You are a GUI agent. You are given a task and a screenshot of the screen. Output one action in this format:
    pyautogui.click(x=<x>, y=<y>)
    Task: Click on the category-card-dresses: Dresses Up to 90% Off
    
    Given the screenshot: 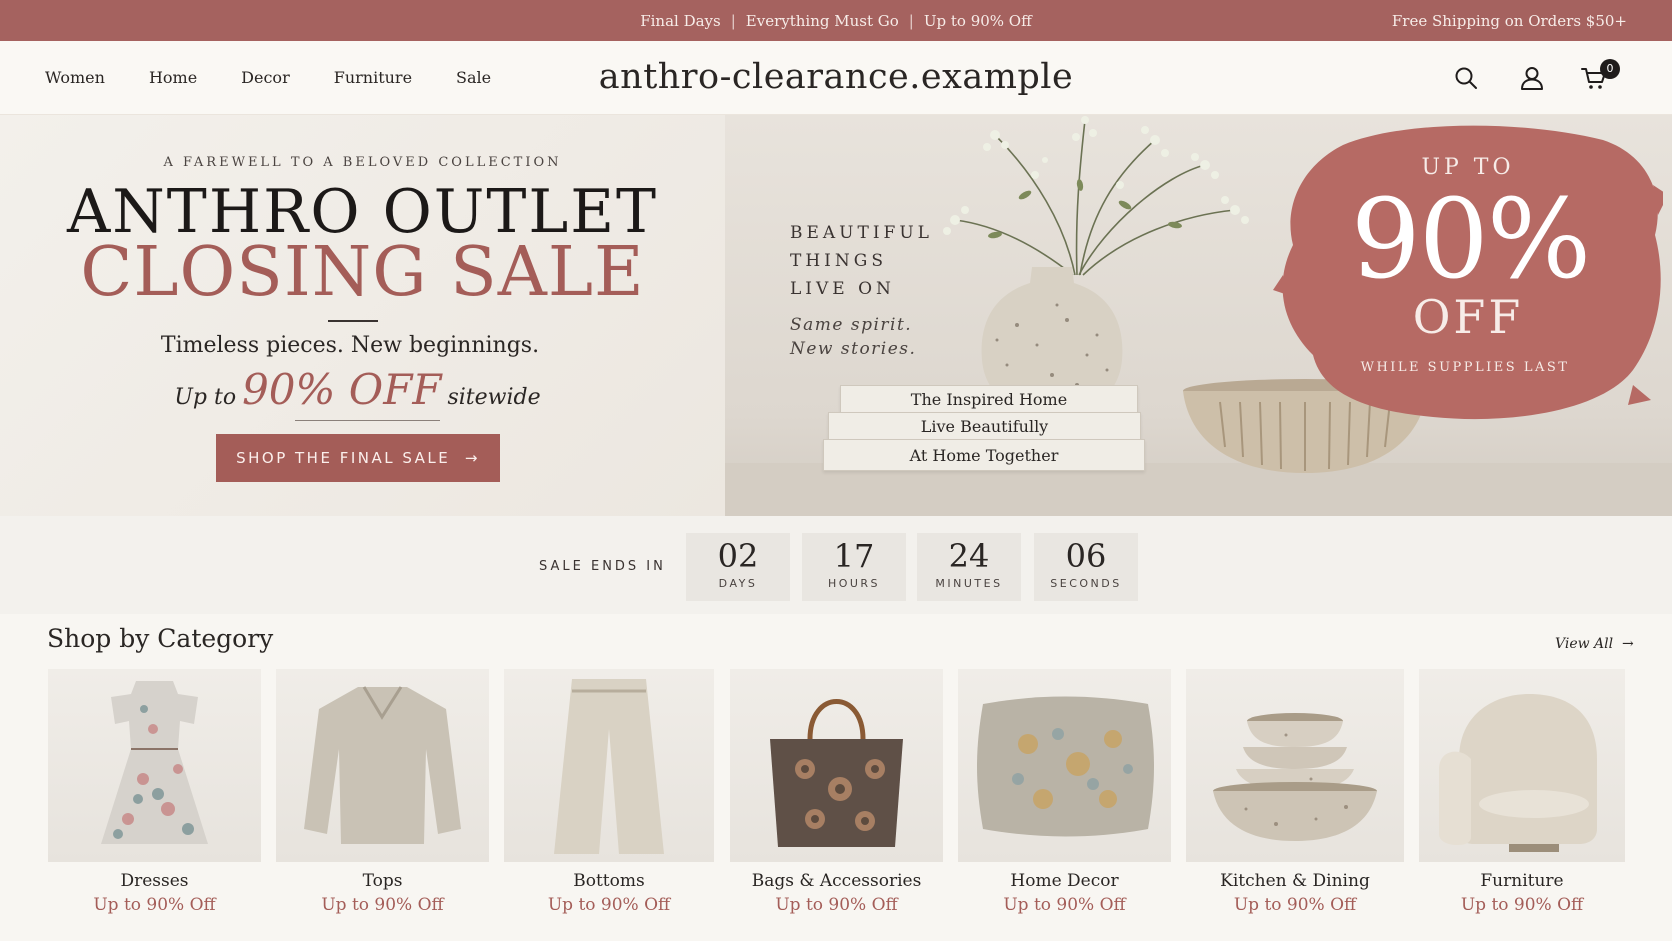 What is the action you would take?
    pyautogui.click(x=154, y=799)
    